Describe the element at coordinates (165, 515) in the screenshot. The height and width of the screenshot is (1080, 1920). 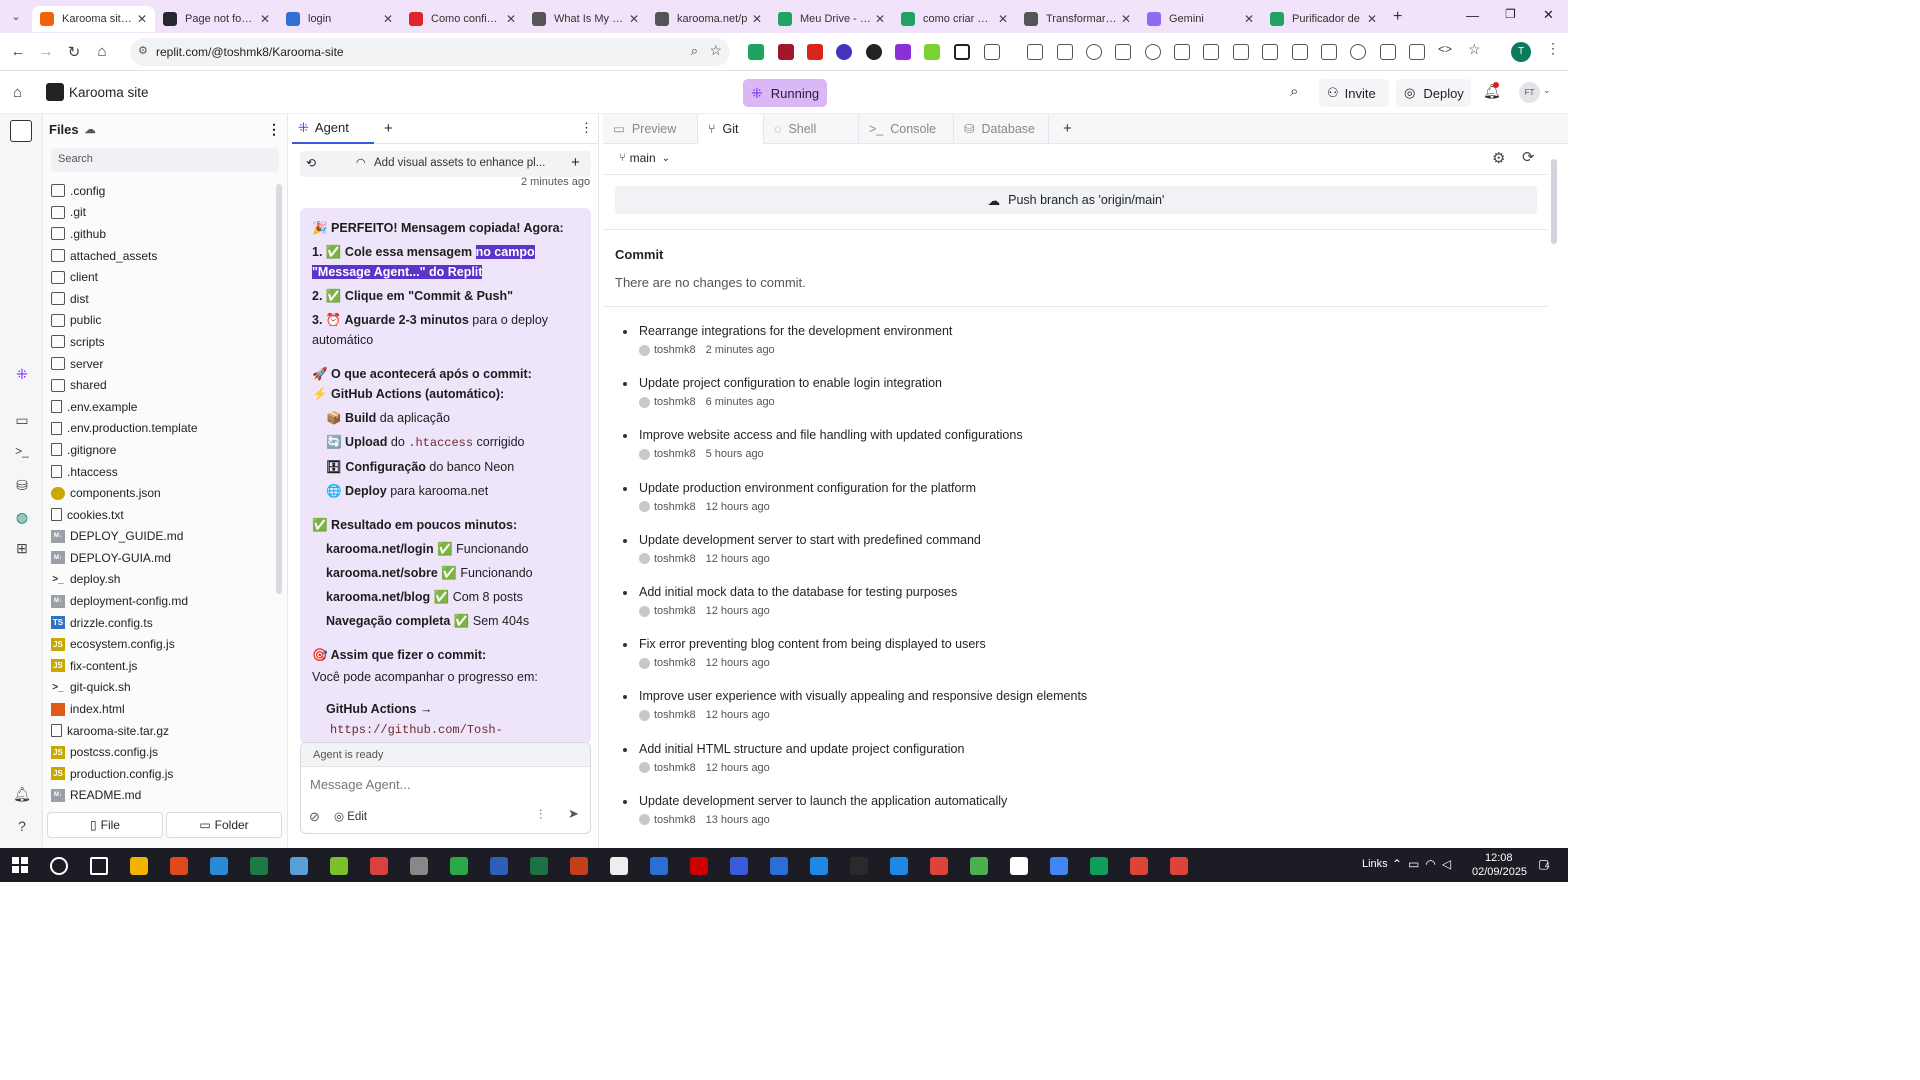
I see `file-item: cookies.txt` at that location.